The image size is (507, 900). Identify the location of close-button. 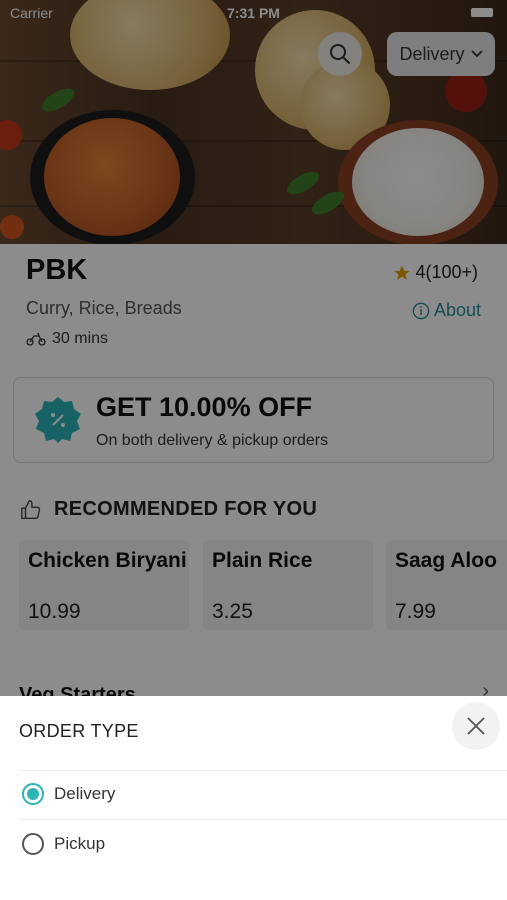
(476, 726).